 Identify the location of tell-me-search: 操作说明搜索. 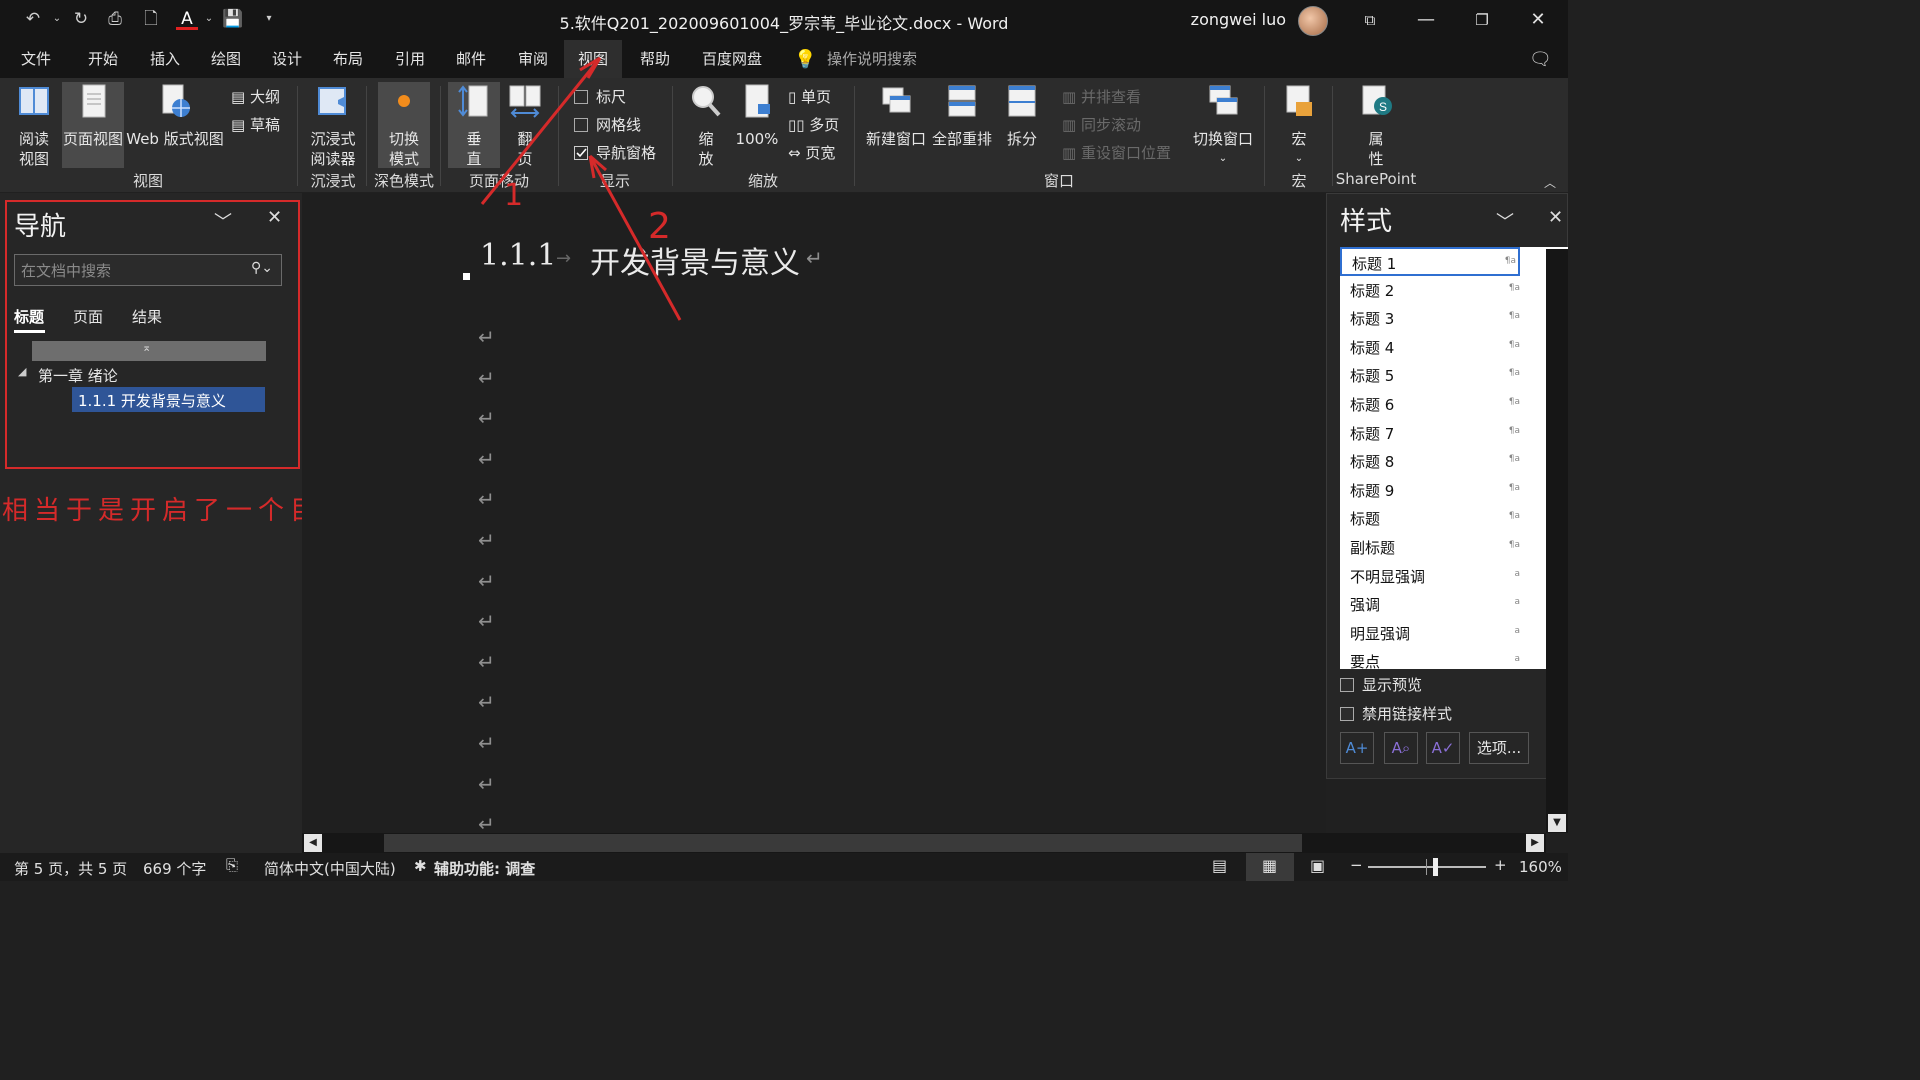
(872, 59).